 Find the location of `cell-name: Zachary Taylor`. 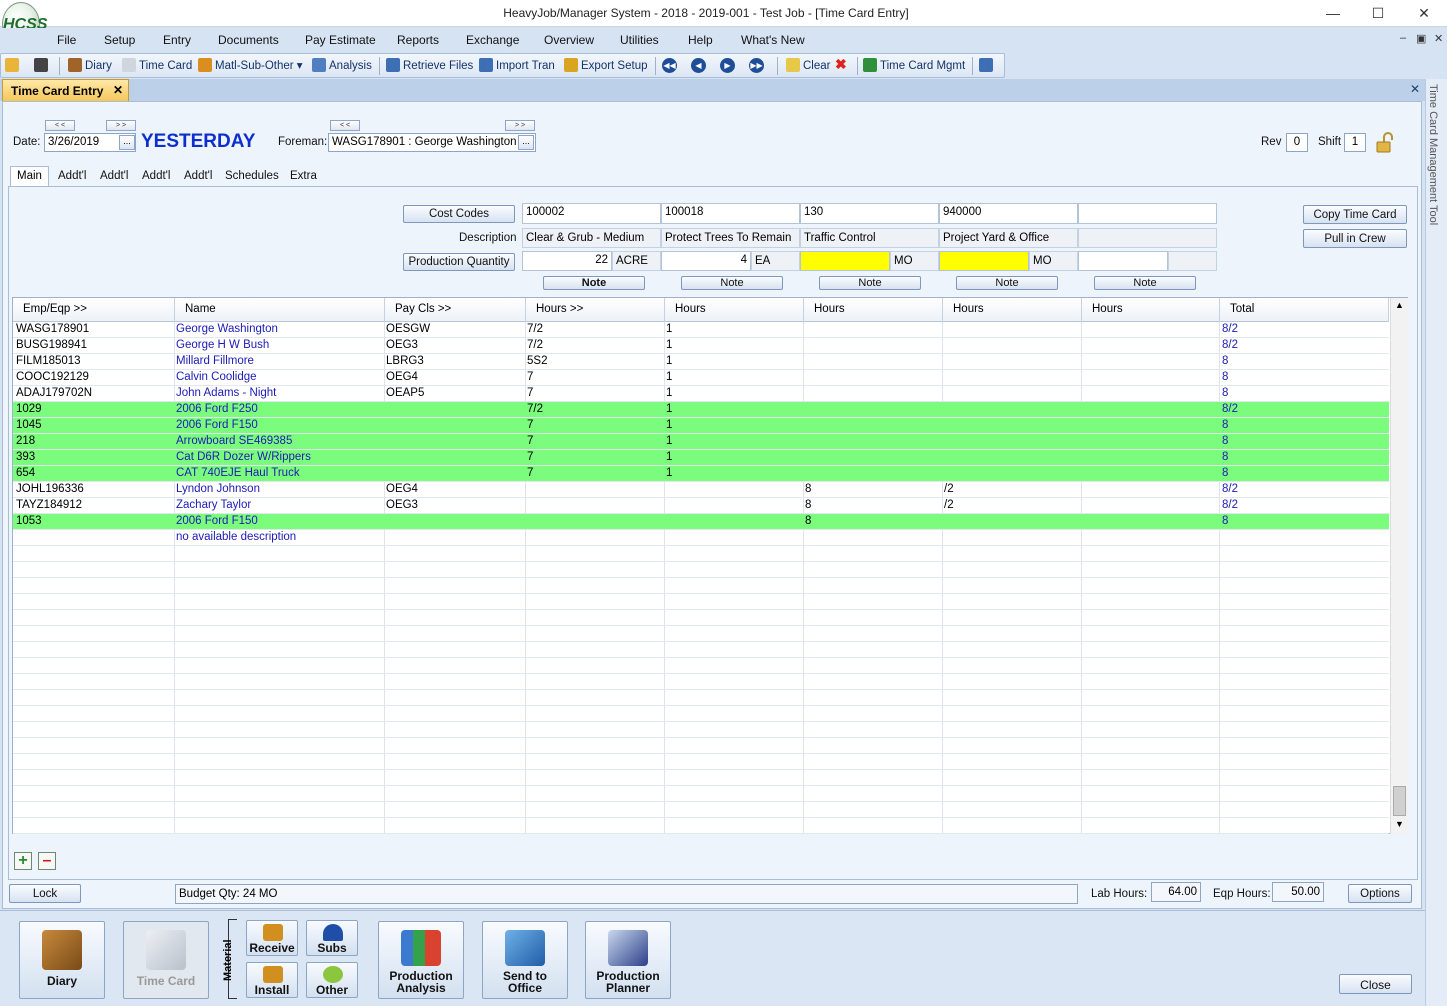

cell-name: Zachary Taylor is located at coordinates (213, 505).